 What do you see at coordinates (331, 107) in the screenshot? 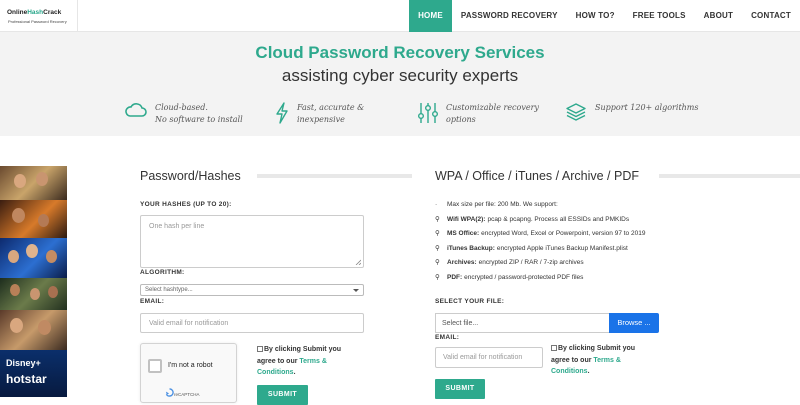
I see `feature-text-line: Fast, accurate &` at bounding box center [331, 107].